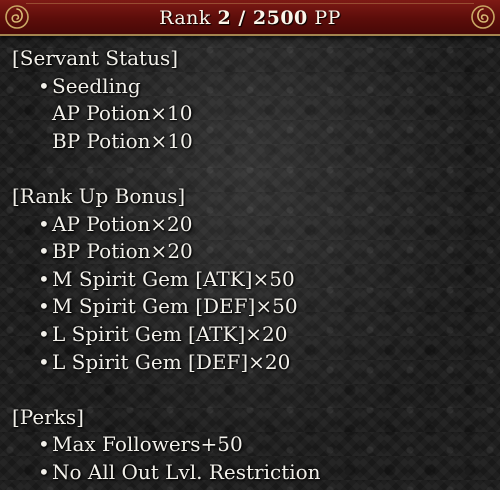  I want to click on perks-title: [Perks], so click(48, 416).